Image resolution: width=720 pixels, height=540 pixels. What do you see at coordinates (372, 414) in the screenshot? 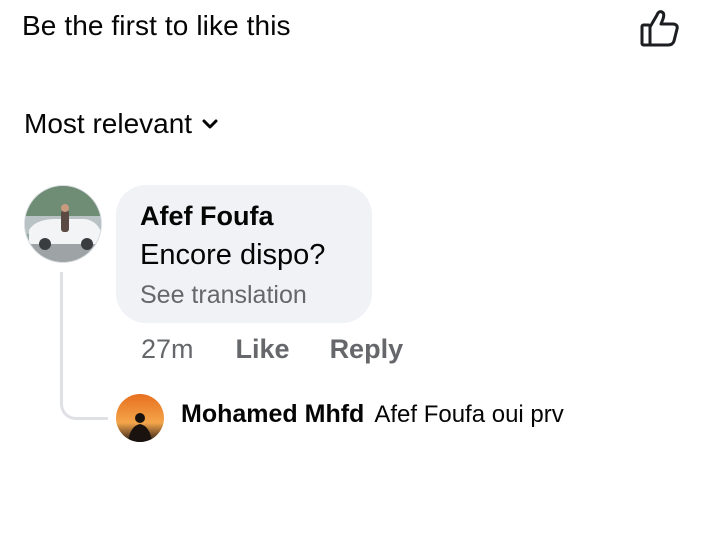
I see `reply-comment: Mohamed Mhfd Afef Foufa oui prv` at bounding box center [372, 414].